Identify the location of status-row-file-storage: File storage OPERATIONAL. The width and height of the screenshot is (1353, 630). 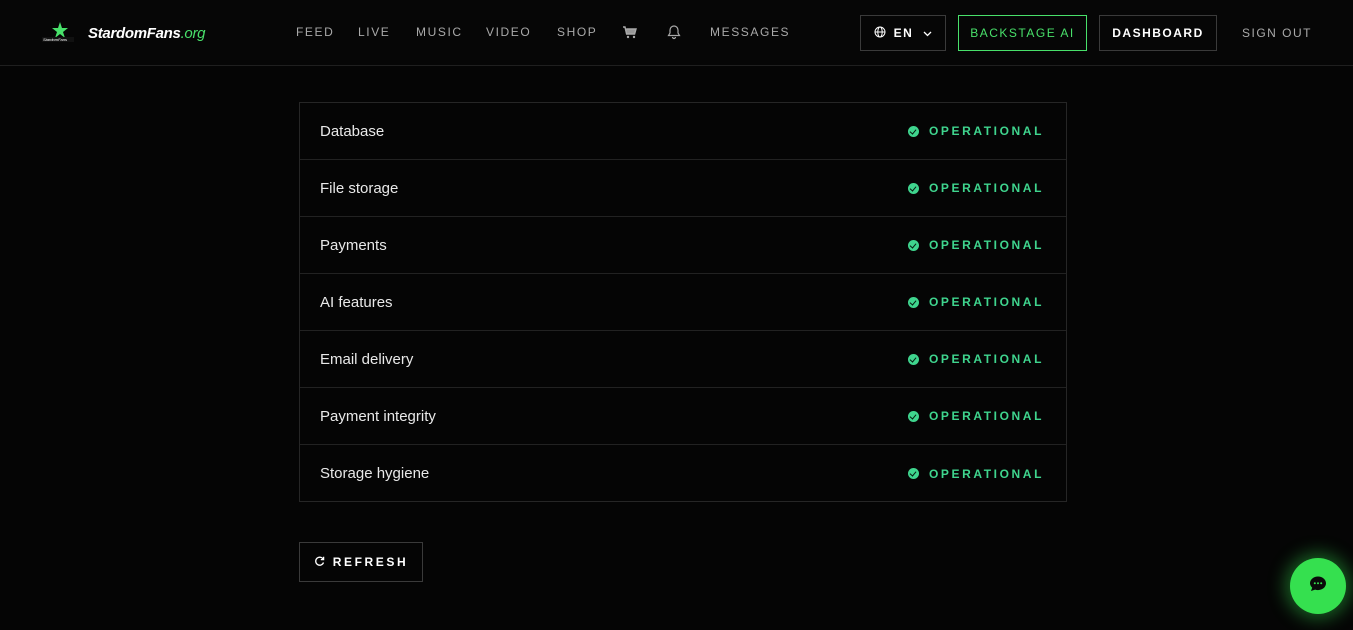
(683, 188).